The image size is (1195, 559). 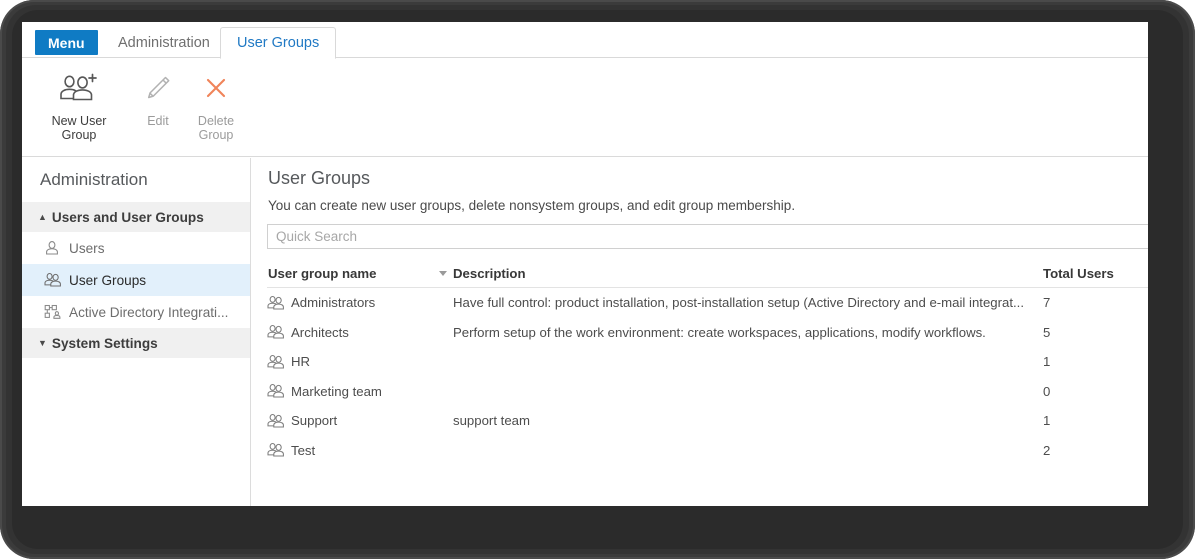 What do you see at coordinates (1047, 303) in the screenshot?
I see `cell-total-users: 7` at bounding box center [1047, 303].